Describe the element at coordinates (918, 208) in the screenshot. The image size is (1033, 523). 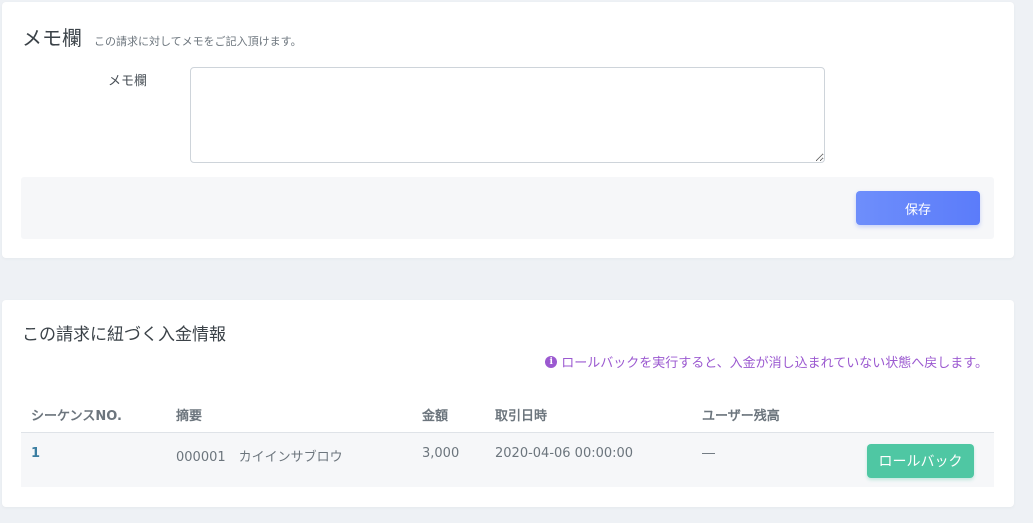
I see `save-button: 保存` at that location.